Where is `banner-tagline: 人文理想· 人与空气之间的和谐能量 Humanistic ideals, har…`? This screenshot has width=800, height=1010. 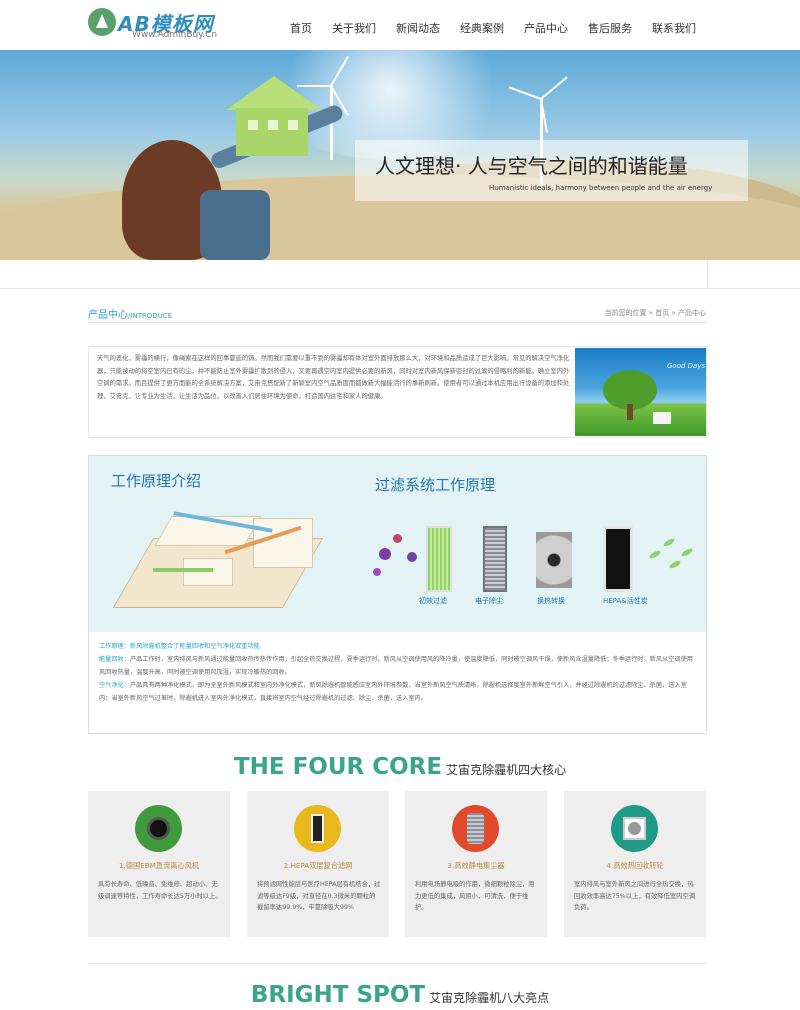
banner-tagline: 人文理想· 人与空气之间的和谐能量 Humanistic ideals, har… is located at coordinates (551, 170).